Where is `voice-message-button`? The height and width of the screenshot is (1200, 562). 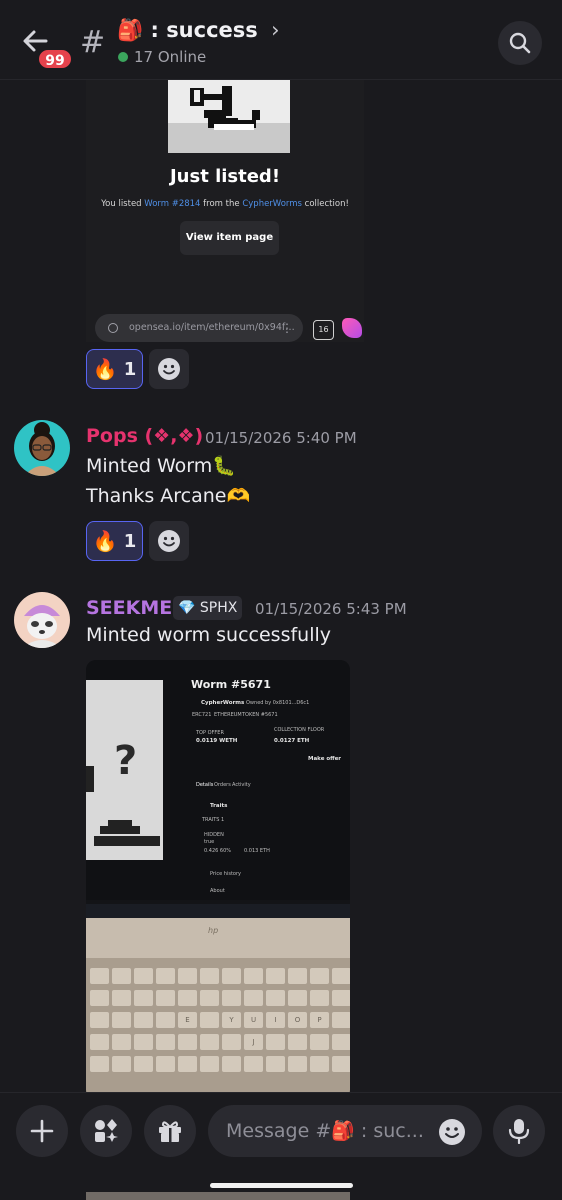
voice-message-button is located at coordinates (519, 1131).